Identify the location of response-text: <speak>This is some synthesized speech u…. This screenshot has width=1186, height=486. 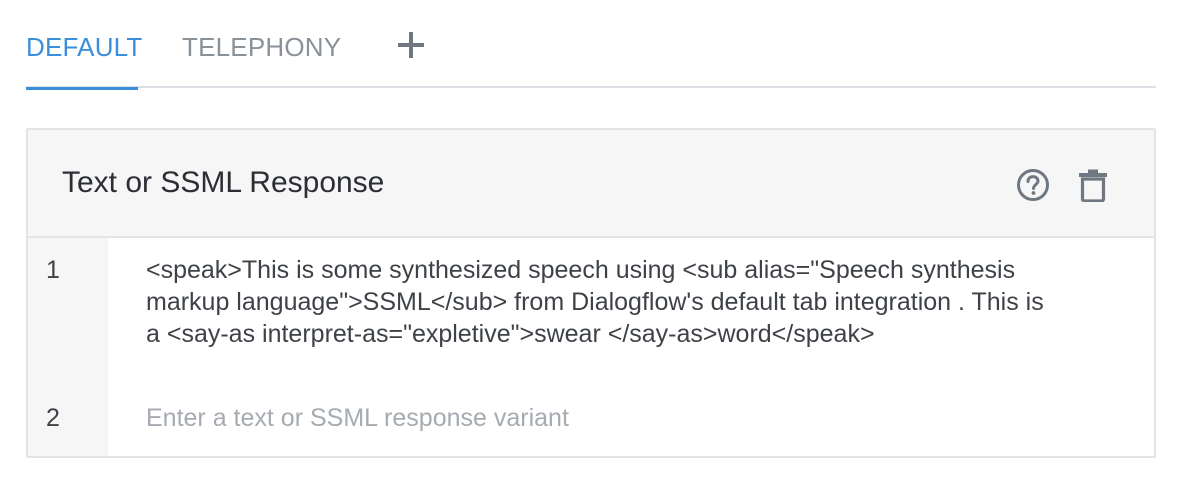
(596, 302).